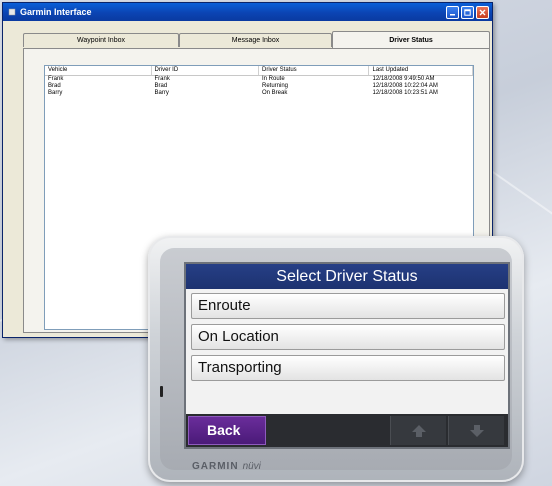 The height and width of the screenshot is (486, 552). Describe the element at coordinates (275, 86) in the screenshot. I see `cell-driver-status: Returning` at that location.